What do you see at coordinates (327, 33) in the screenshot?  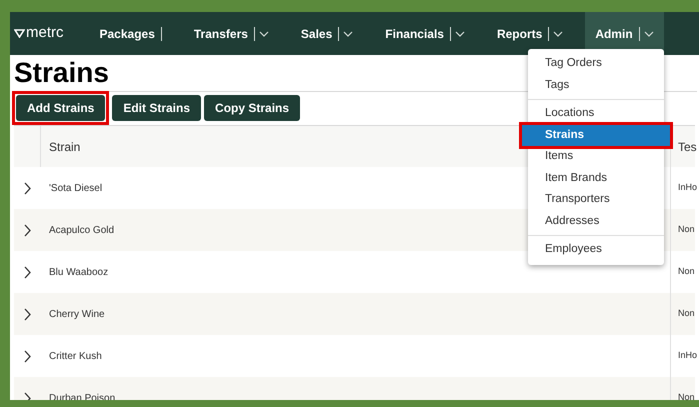 I see `nav-menu-item: Sales` at bounding box center [327, 33].